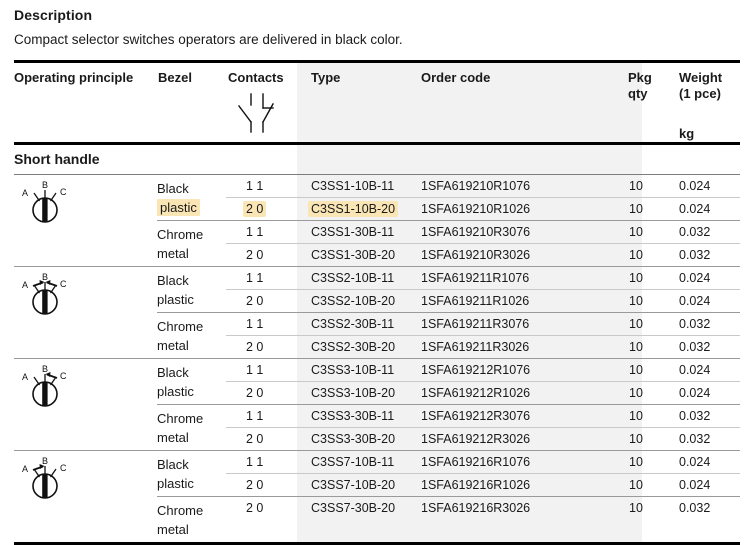 This screenshot has width=754, height=545. Describe the element at coordinates (475, 324) in the screenshot. I see `cell-order-code: 1SFA619211R3076` at that location.